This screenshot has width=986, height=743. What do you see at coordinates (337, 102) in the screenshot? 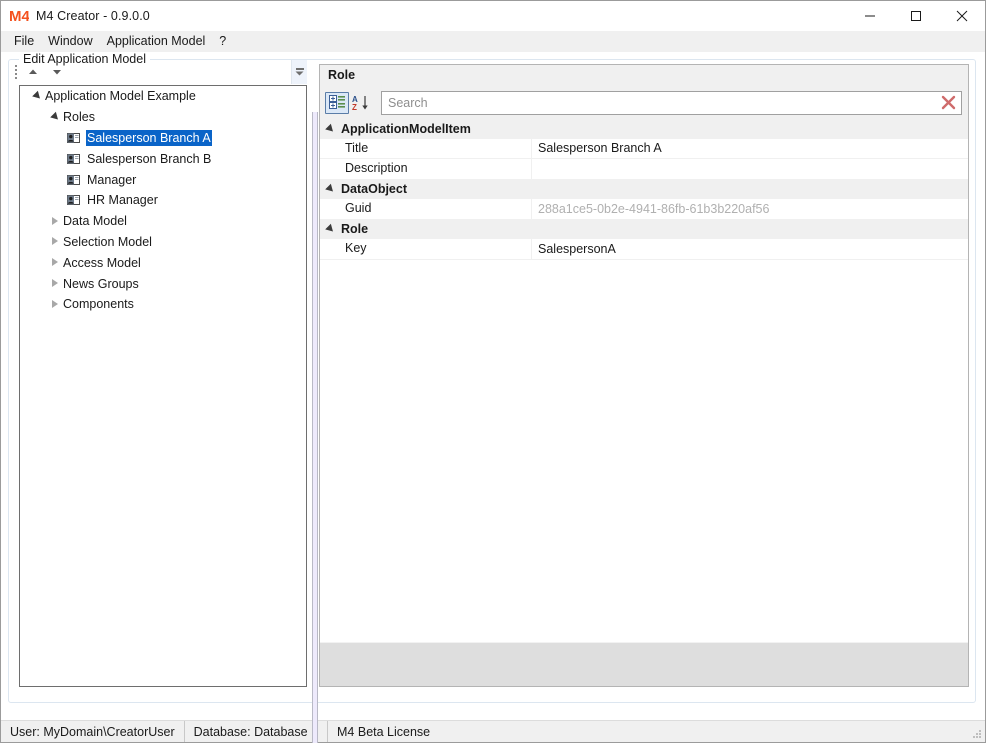
I see `categorized-view-icon` at bounding box center [337, 102].